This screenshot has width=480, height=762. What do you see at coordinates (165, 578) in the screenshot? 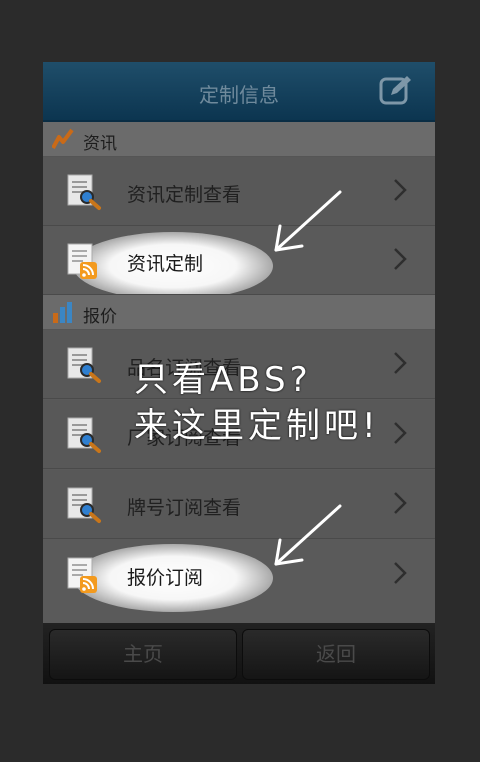
I see `list-item-label: 报价订阅` at bounding box center [165, 578].